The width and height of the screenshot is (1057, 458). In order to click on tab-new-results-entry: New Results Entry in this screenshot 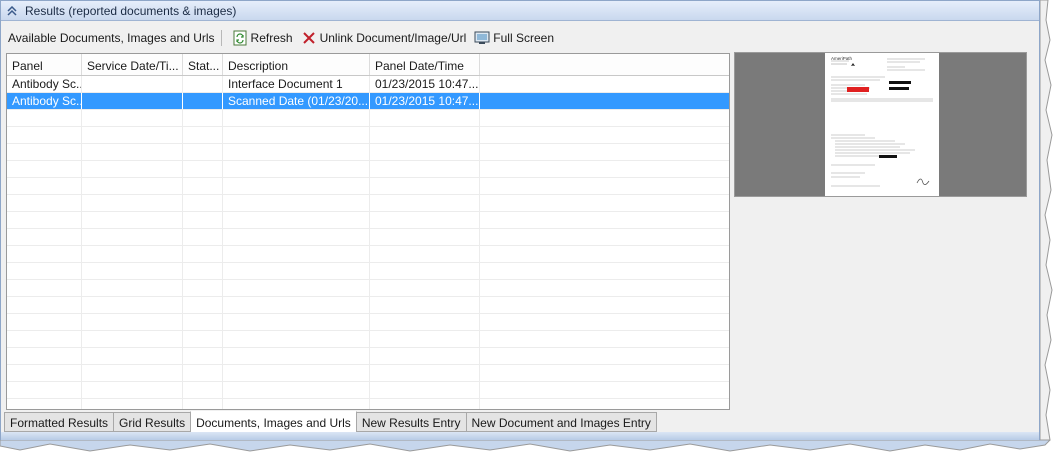, I will do `click(411, 422)`.